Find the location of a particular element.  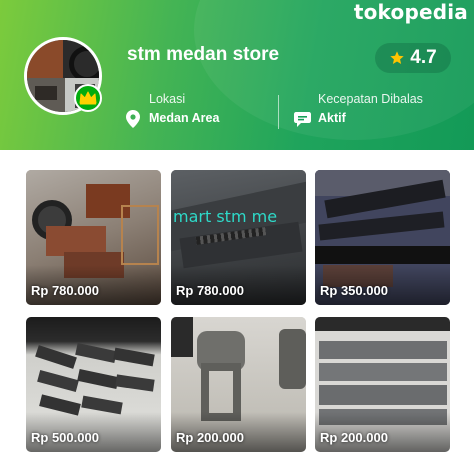

product-price: Rp 350.000 is located at coordinates (354, 290).